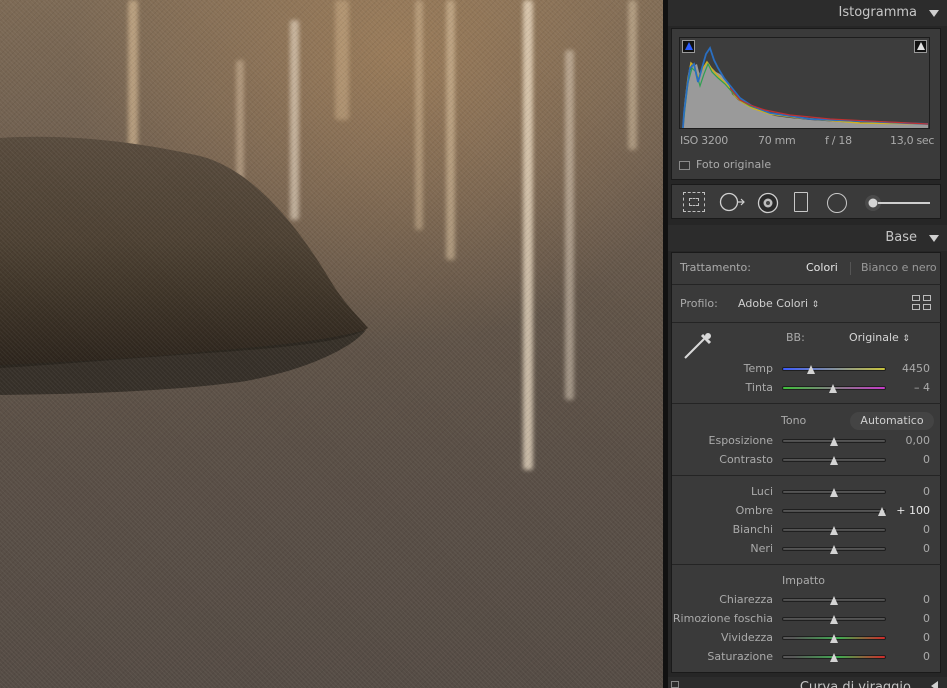 This screenshot has width=947, height=688. I want to click on auto-tone-button: Automatico, so click(892, 421).